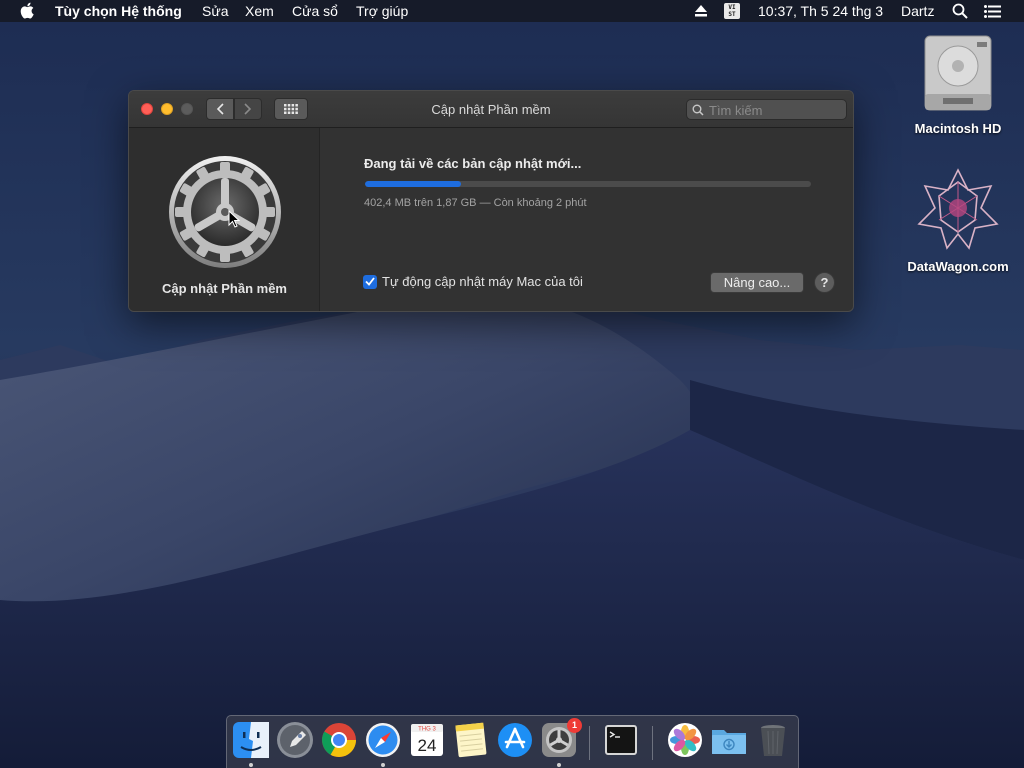 This screenshot has width=1024, height=768. What do you see at coordinates (958, 128) in the screenshot?
I see `desktop-icon-label: Macintosh HD` at bounding box center [958, 128].